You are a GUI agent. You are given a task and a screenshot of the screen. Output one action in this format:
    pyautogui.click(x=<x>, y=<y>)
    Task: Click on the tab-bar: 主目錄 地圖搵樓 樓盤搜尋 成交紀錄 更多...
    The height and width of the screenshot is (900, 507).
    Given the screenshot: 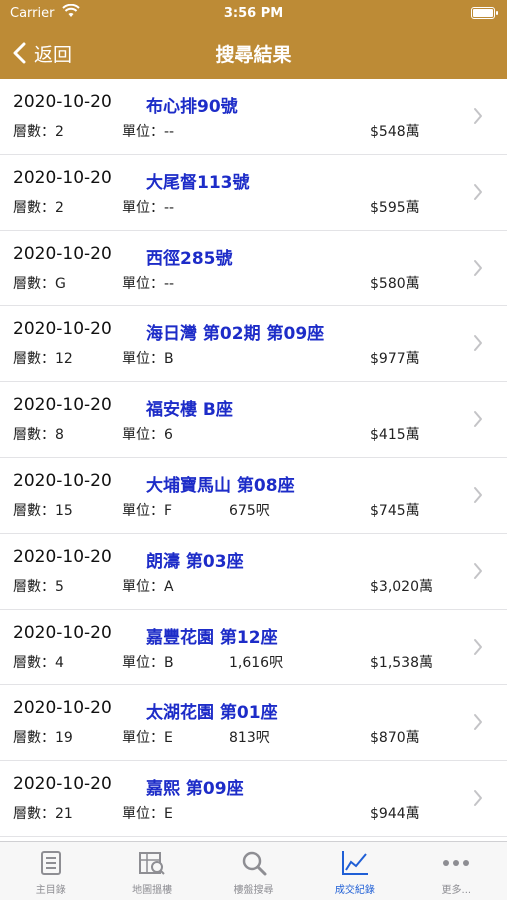 What is the action you would take?
    pyautogui.click(x=253, y=870)
    